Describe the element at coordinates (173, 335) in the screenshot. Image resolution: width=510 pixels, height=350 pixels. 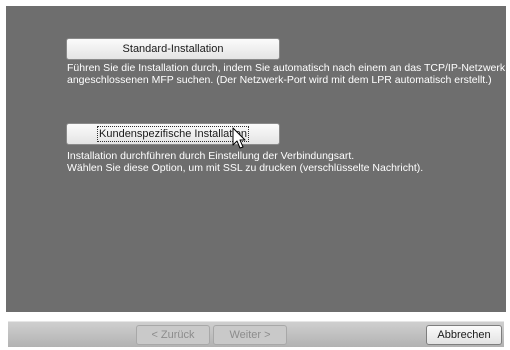
I see `back-button: < Zurück` at that location.